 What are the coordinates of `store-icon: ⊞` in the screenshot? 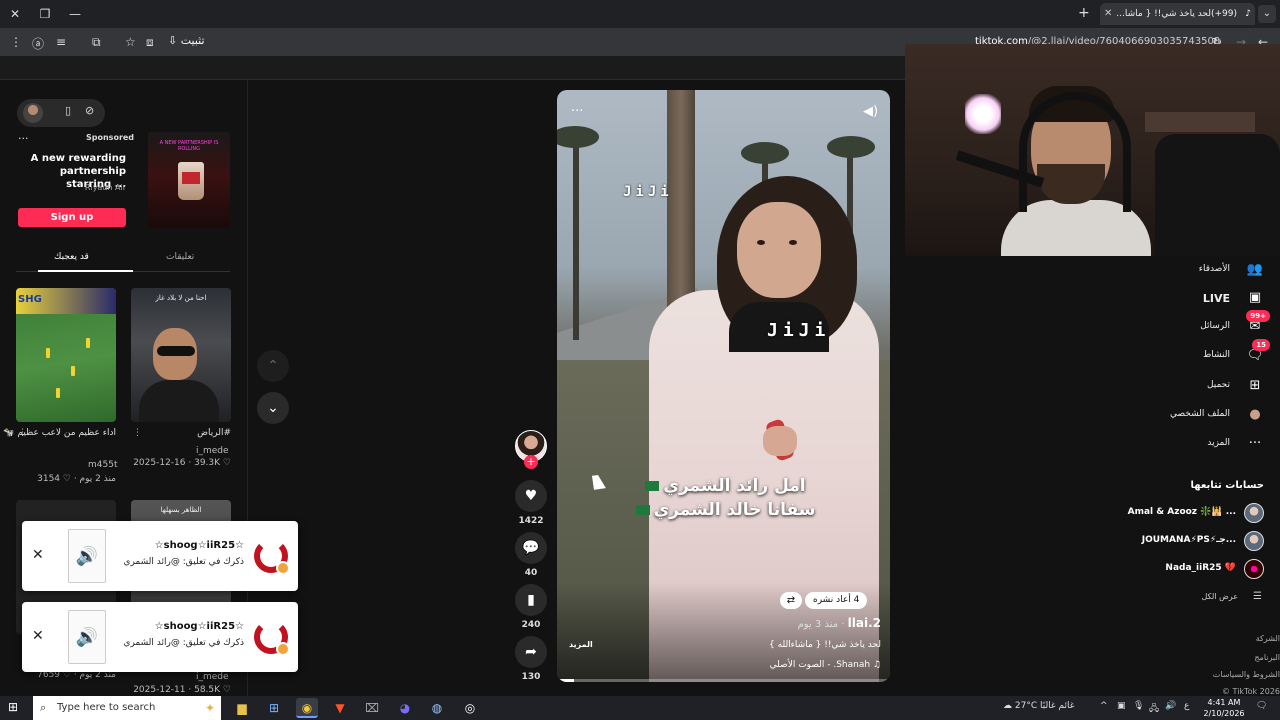 It's located at (274, 708).